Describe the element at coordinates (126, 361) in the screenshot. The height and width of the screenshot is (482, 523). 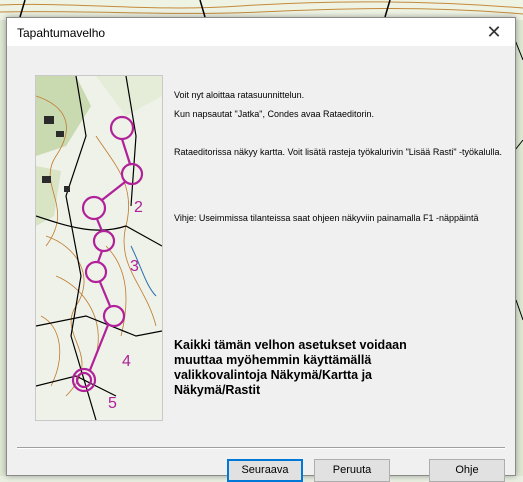
I see `control-number-4: 4` at that location.